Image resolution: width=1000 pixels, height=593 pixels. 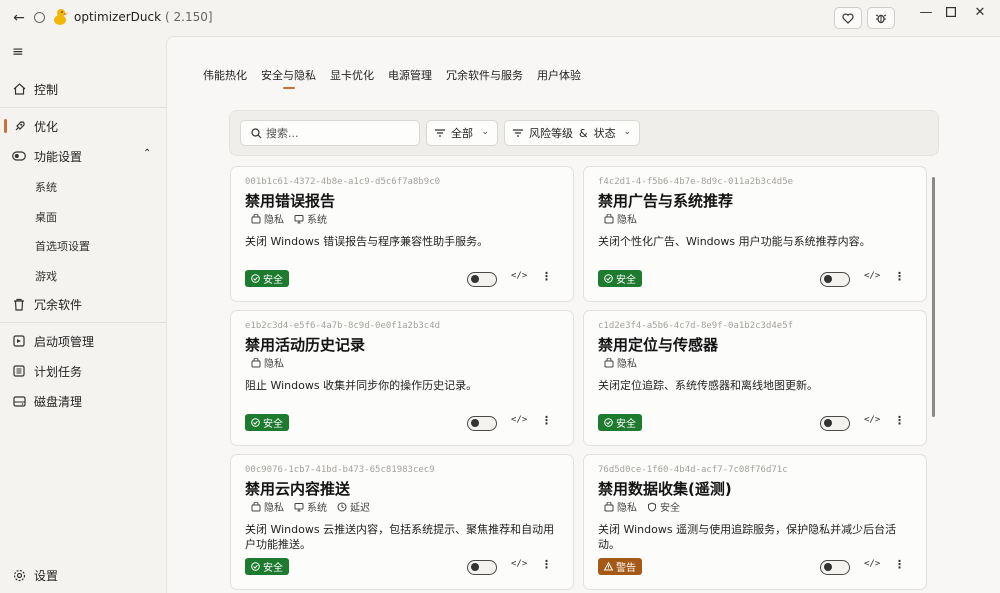 What do you see at coordinates (881, 18) in the screenshot?
I see `bug-report-button` at bounding box center [881, 18].